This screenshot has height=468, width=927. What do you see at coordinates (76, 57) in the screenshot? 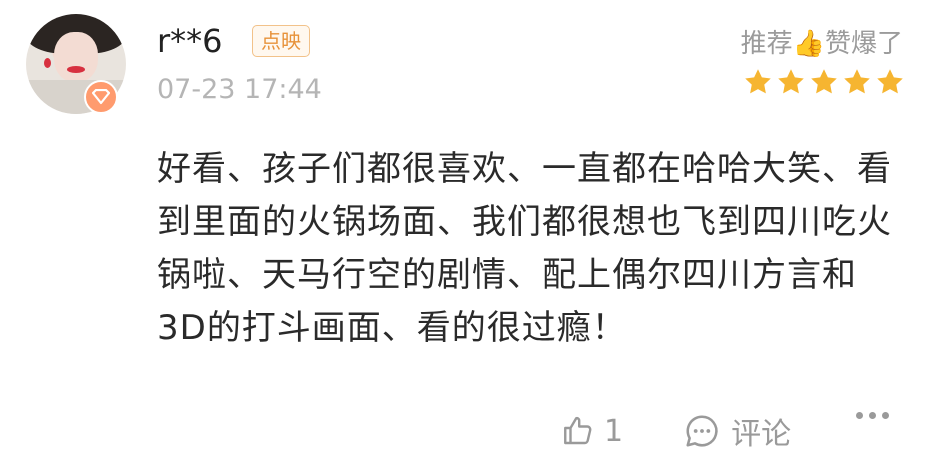
I see `avatar-face` at bounding box center [76, 57].